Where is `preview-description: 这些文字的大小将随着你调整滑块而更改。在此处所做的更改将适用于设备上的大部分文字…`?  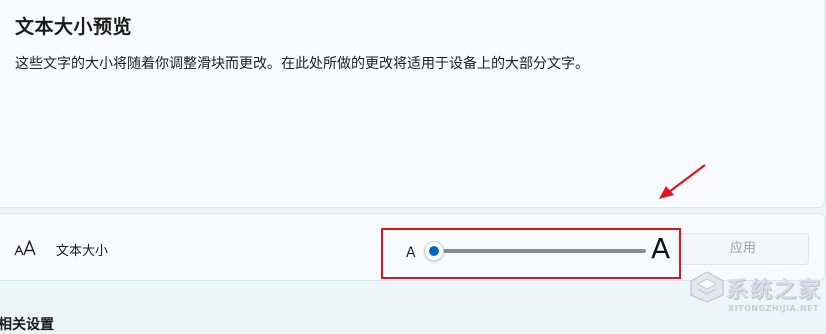
preview-description: 这些文字的大小将随着你调整滑块而更改。在此处所做的更改将适用于设备上的大部分文字… is located at coordinates (302, 64).